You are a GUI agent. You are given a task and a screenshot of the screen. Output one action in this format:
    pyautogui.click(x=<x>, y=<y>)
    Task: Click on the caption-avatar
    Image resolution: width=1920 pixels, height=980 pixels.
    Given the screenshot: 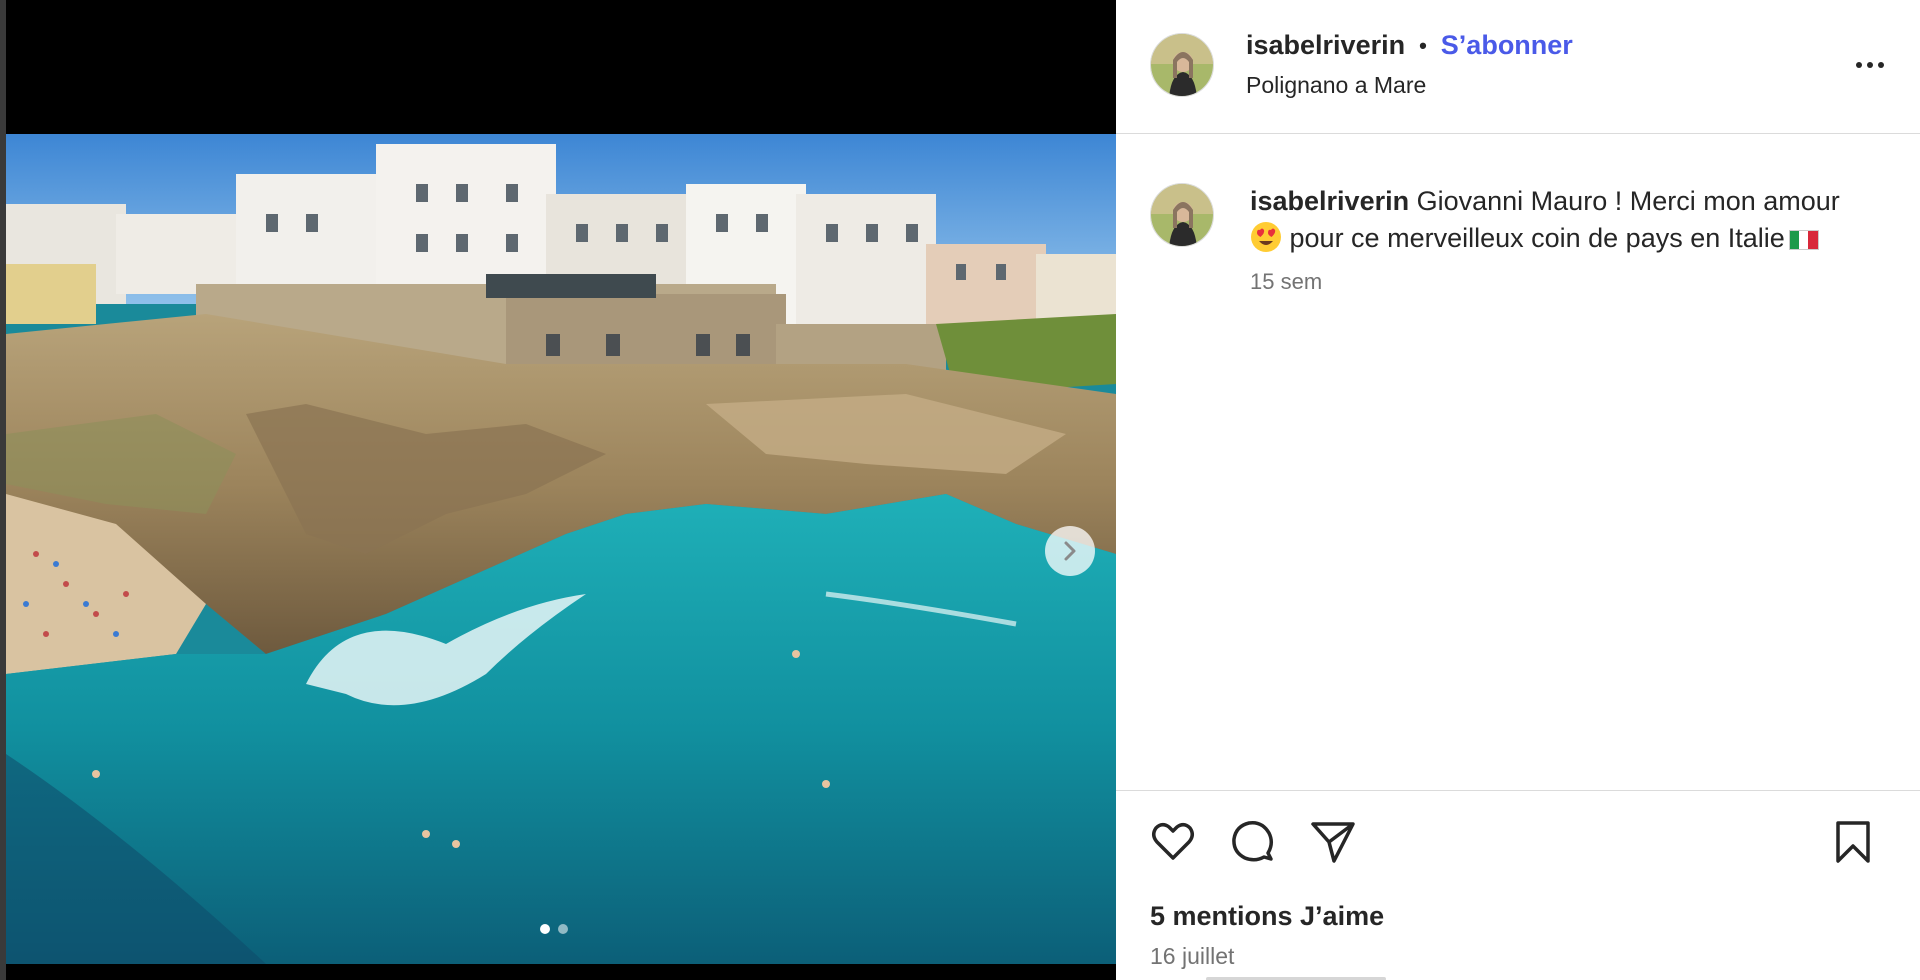 What is the action you would take?
    pyautogui.click(x=1182, y=215)
    